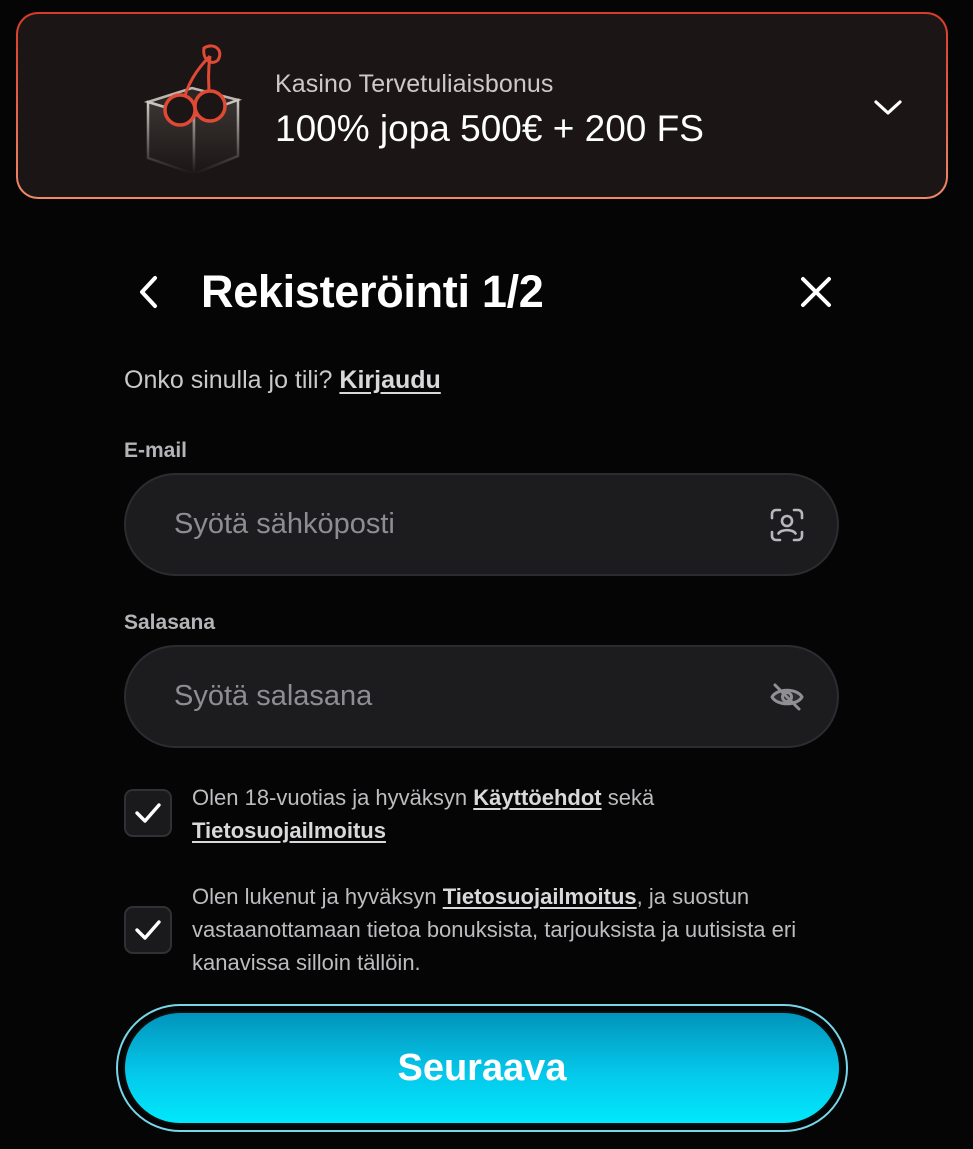 The width and height of the screenshot is (973, 1149). Describe the element at coordinates (372, 291) in the screenshot. I see `page-title: Rekisteröinti 1/2` at that location.